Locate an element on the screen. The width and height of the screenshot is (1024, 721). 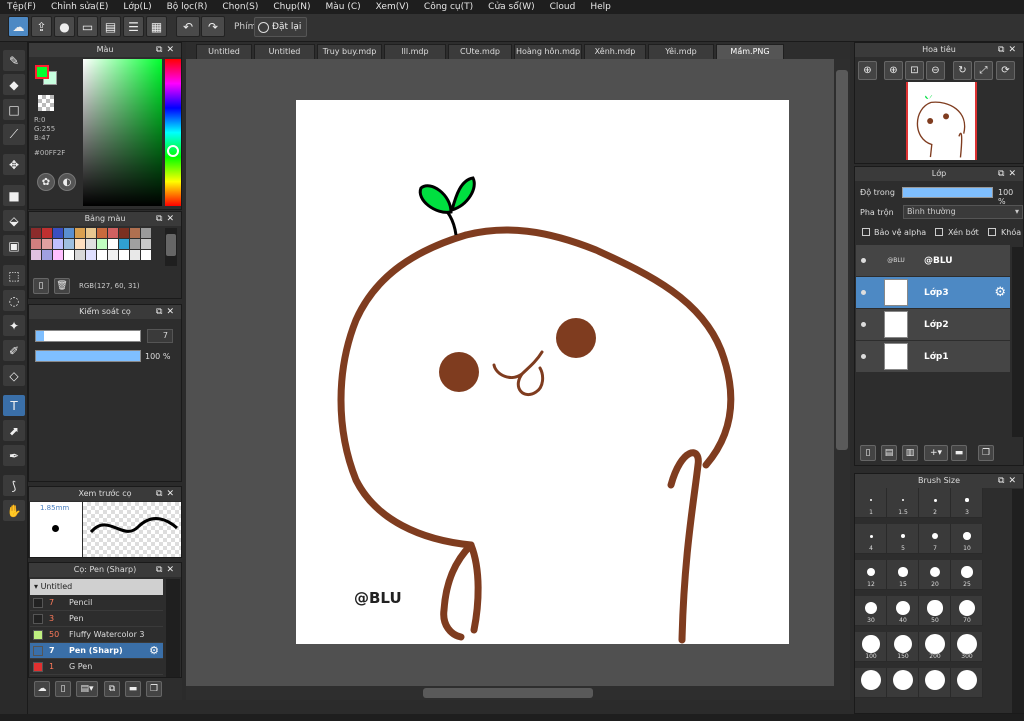
palette-scroll-thumb is located at coordinates (171, 245).